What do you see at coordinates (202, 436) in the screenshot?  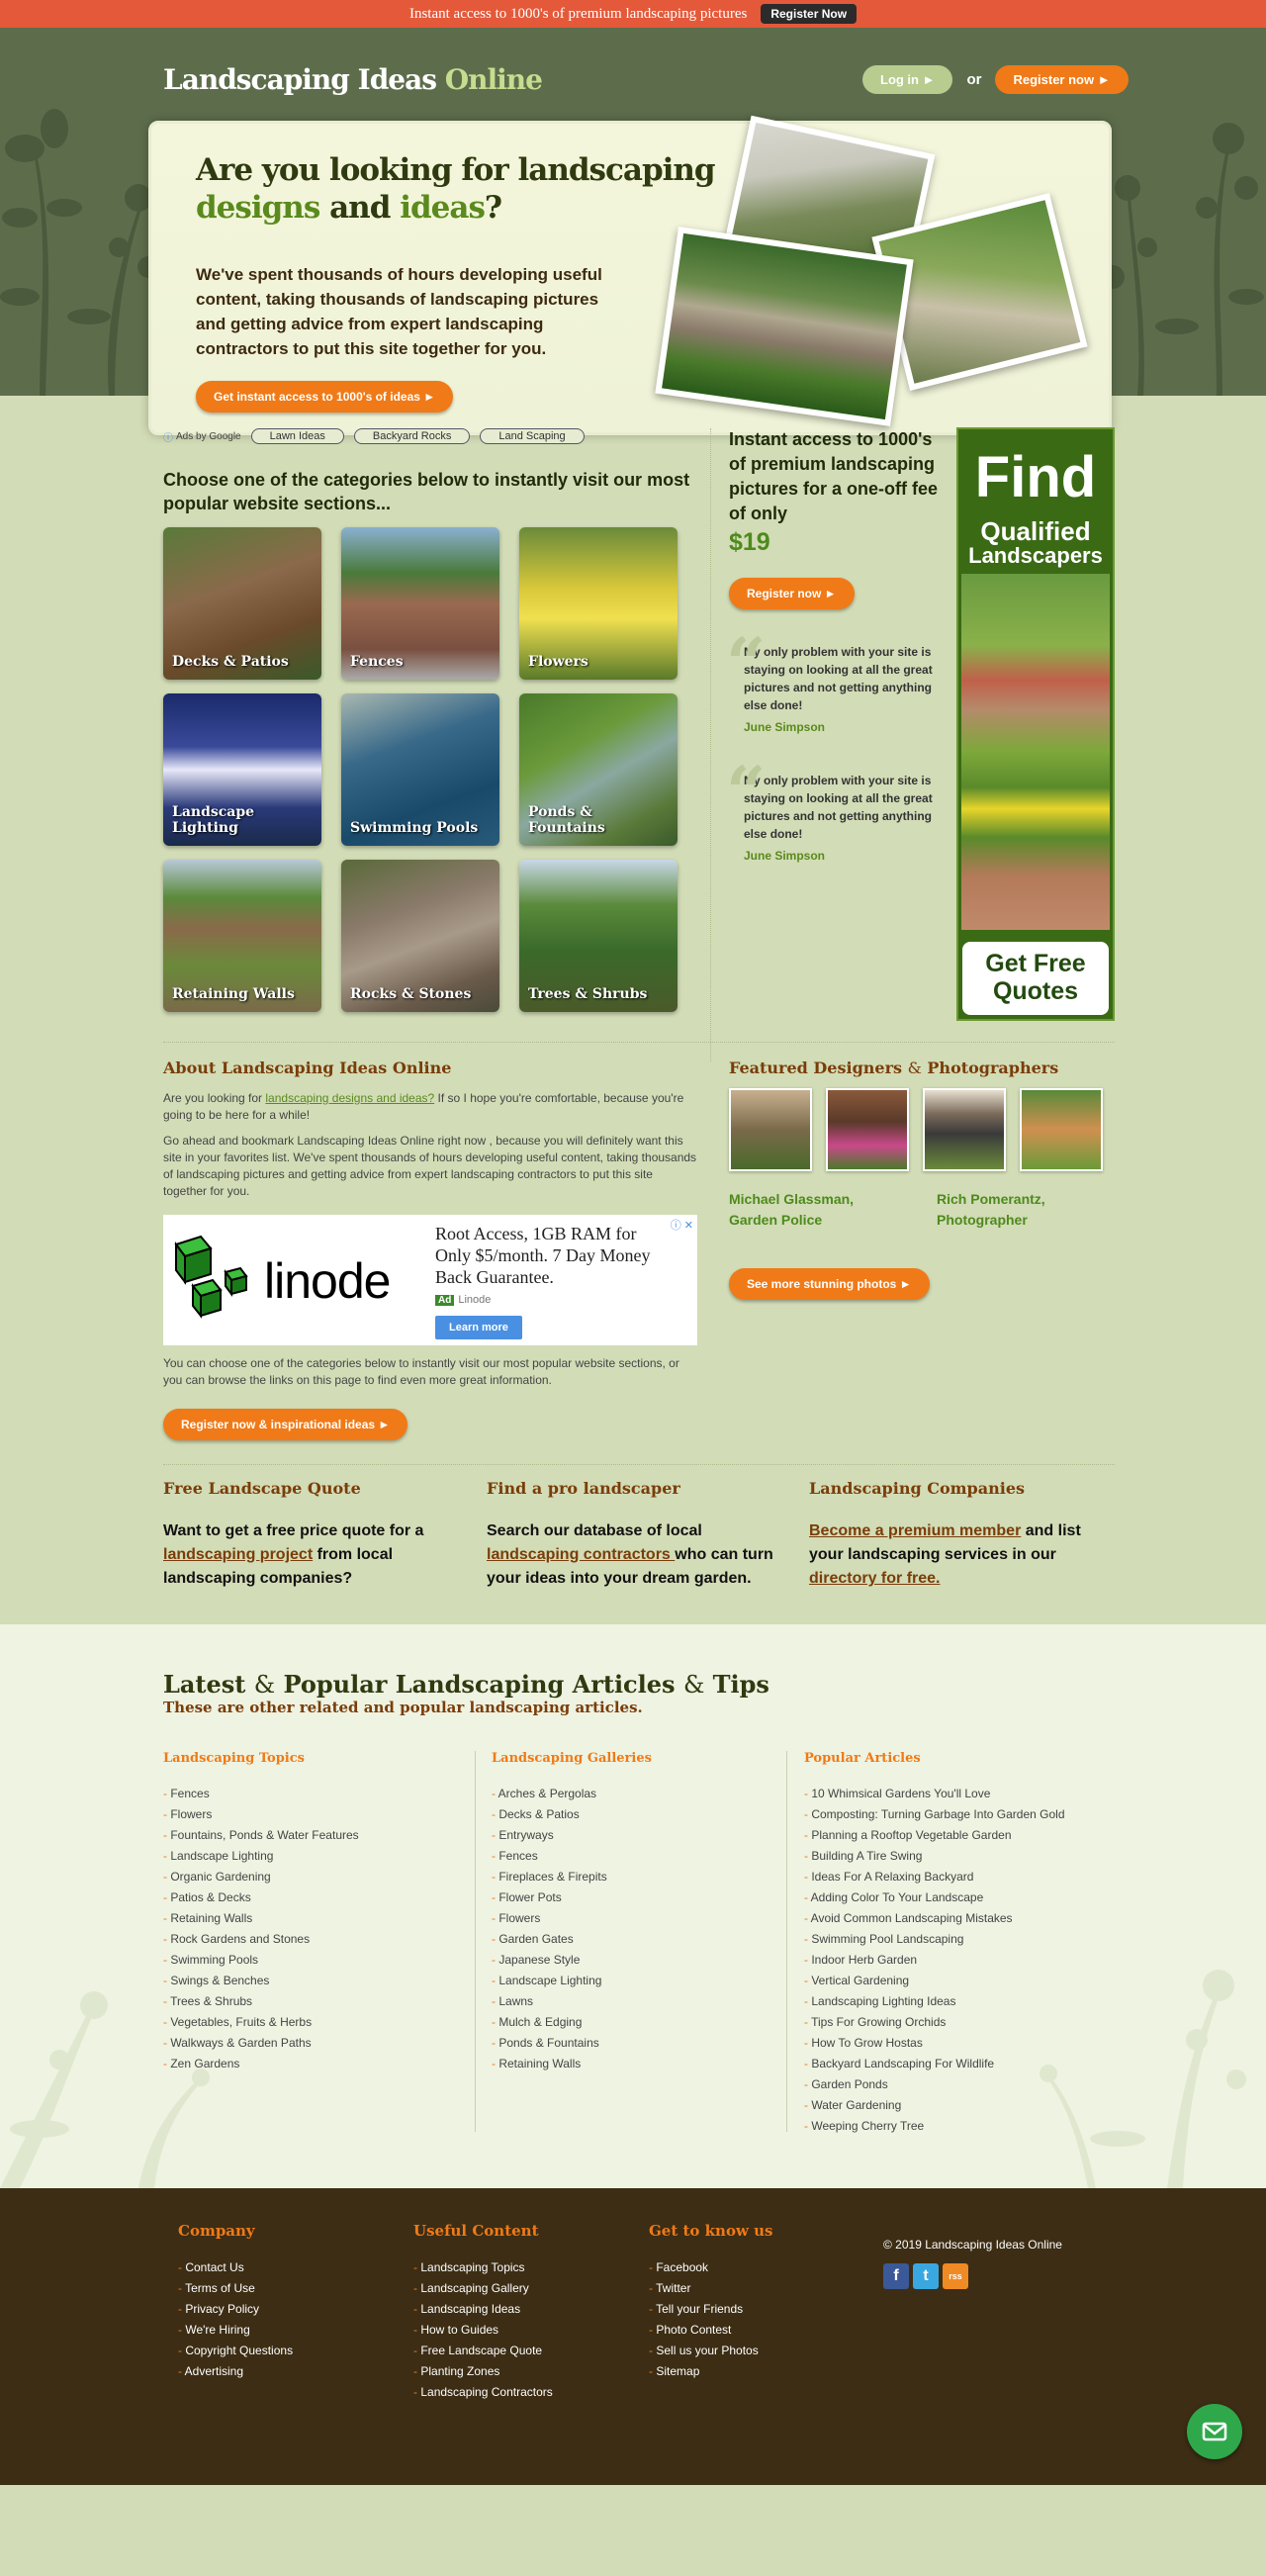 I see `ads-by-google: ⓘ Ads by Google` at bounding box center [202, 436].